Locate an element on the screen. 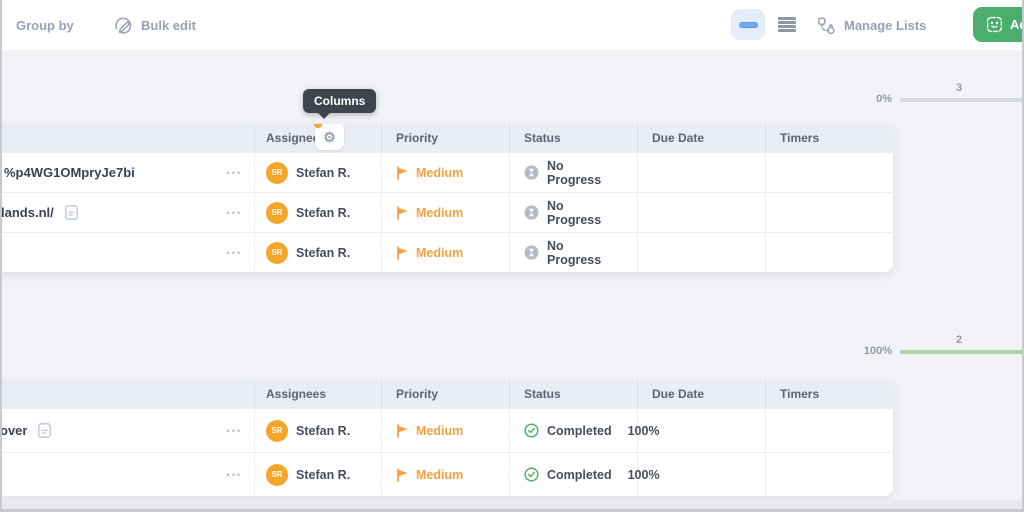 This screenshot has width=1024, height=512. bulk-edit-label: Bulk edit is located at coordinates (168, 25).